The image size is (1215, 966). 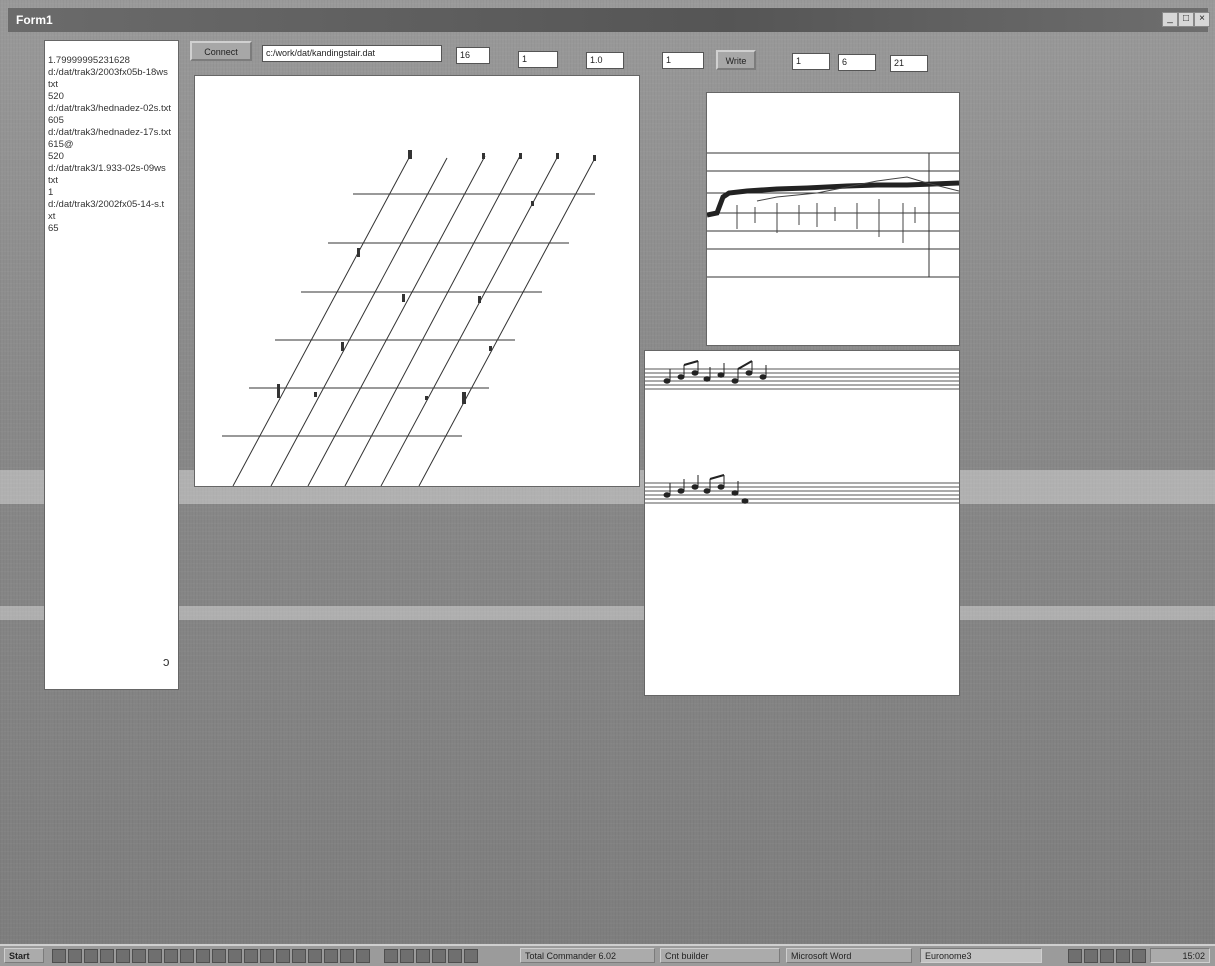 I want to click on mouse-cursor-icon: ↄ, so click(x=166, y=661).